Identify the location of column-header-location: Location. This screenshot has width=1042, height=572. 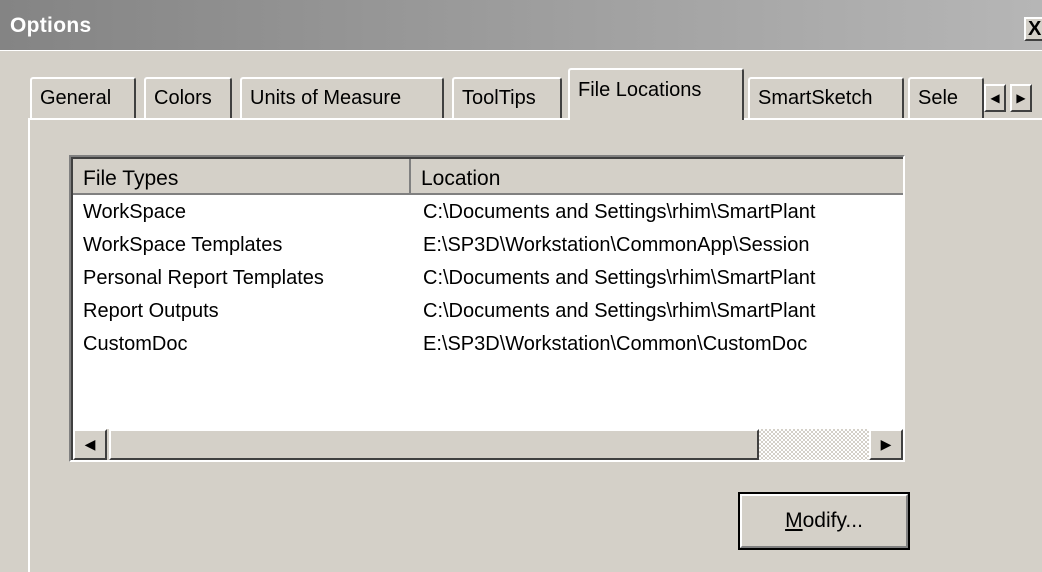
(657, 177).